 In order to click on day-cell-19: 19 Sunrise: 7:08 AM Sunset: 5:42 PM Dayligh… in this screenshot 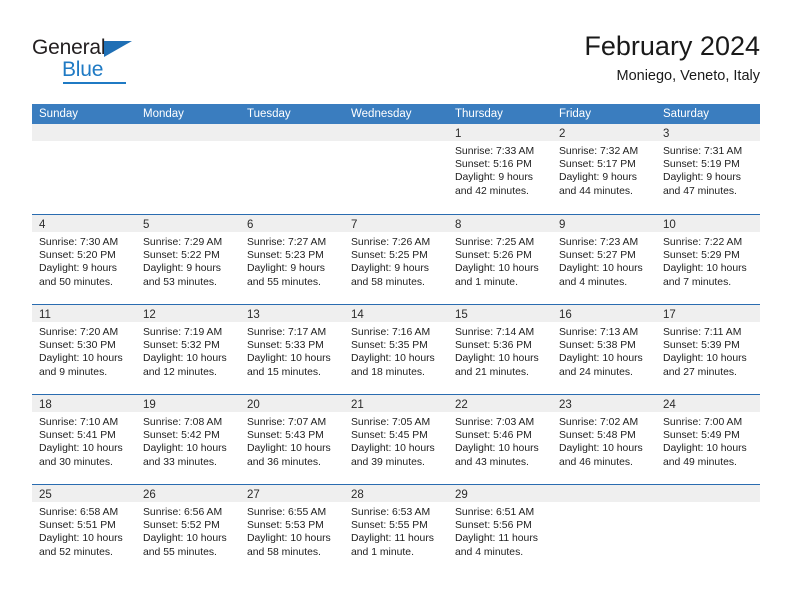, I will do `click(188, 439)`.